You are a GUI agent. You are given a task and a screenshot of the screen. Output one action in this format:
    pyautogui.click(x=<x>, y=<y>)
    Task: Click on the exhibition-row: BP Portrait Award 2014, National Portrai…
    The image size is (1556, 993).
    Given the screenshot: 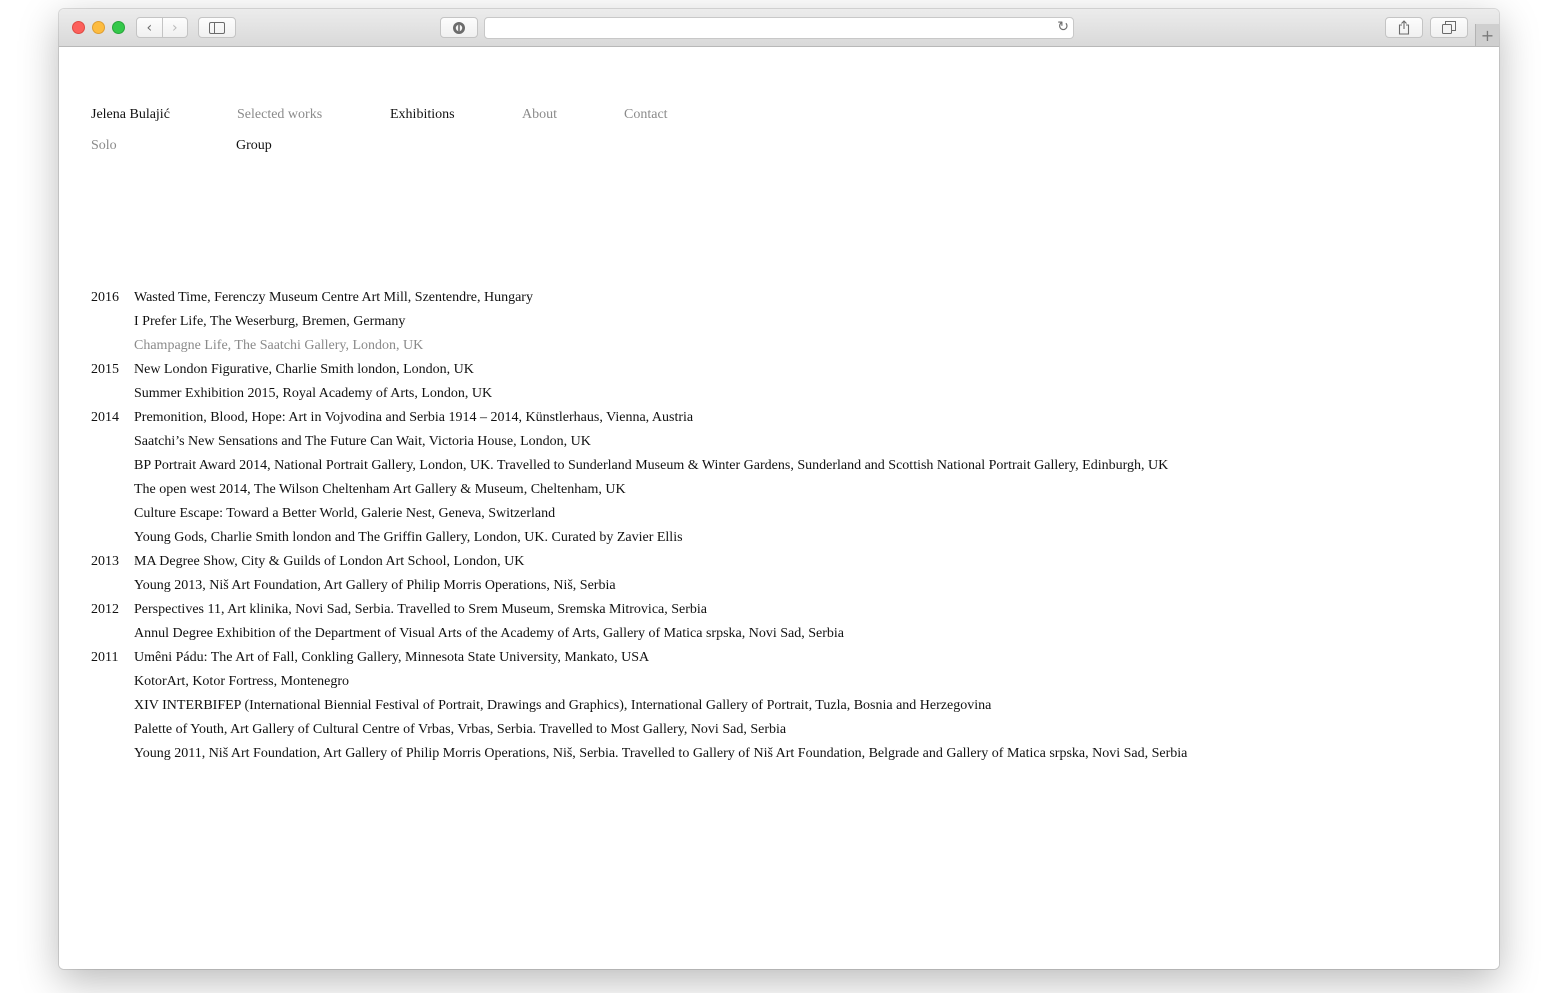 What is the action you would take?
    pyautogui.click(x=781, y=466)
    